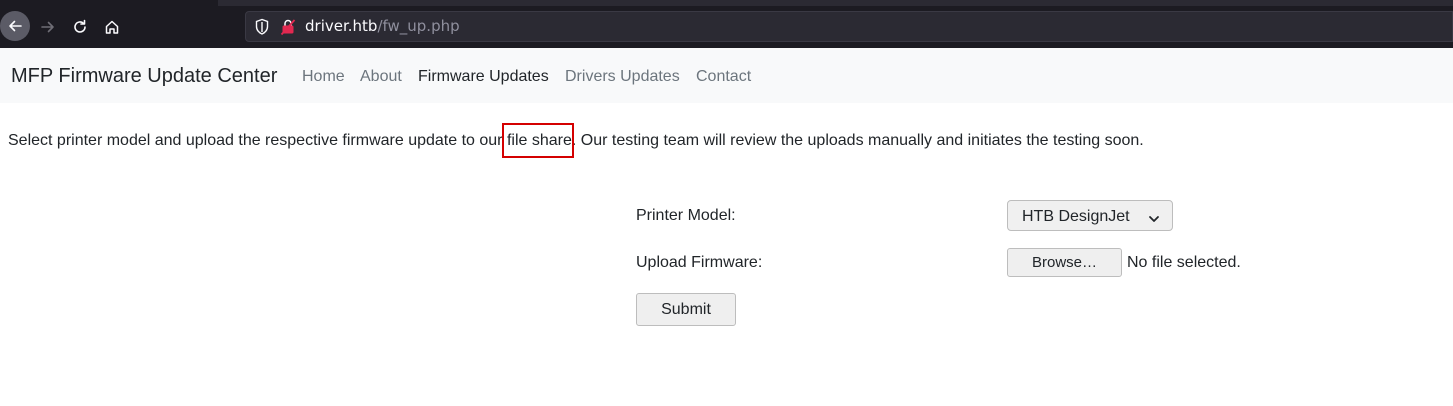 This screenshot has width=1453, height=406. What do you see at coordinates (537, 140) in the screenshot?
I see `file-share-highlight: file share` at bounding box center [537, 140].